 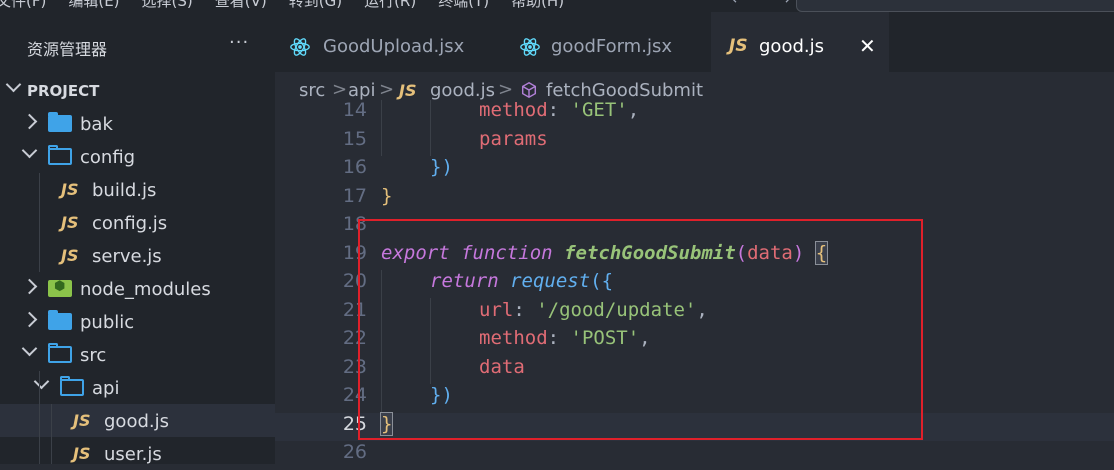 I want to click on code-line-current: 25 }, so click(x=694, y=426).